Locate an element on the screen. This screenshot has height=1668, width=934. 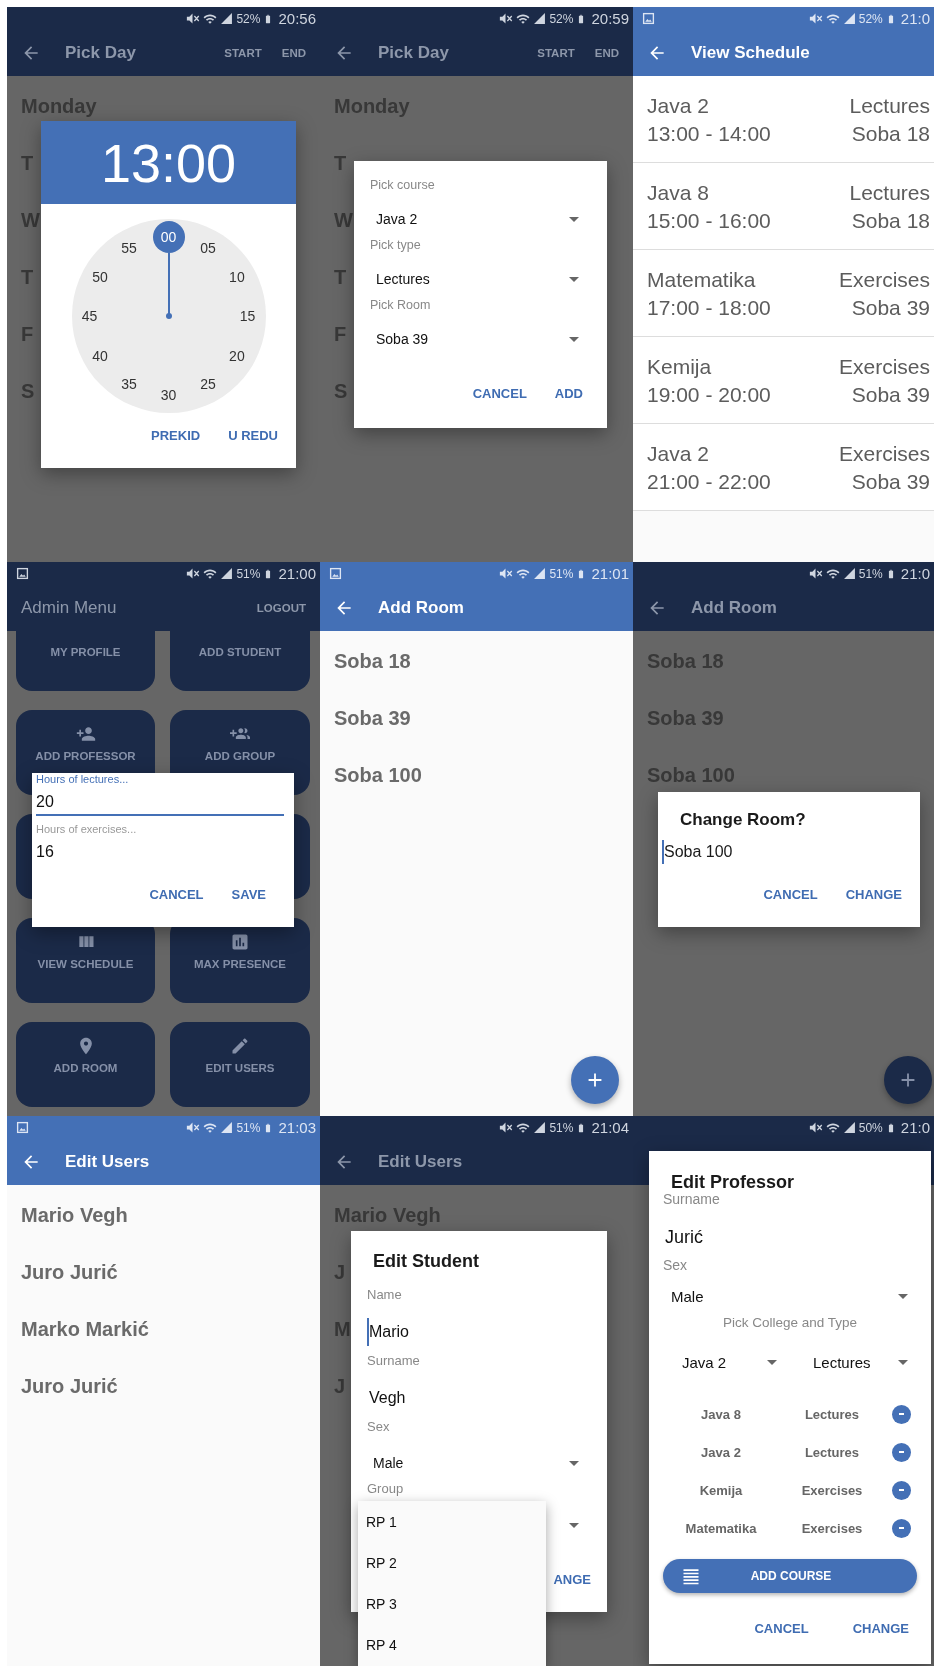
field-label: Group is located at coordinates (386, 1489).